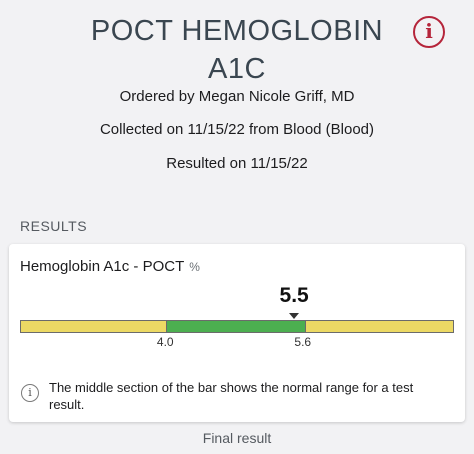 The width and height of the screenshot is (474, 454). I want to click on range-bar-normal-segment, so click(236, 326).